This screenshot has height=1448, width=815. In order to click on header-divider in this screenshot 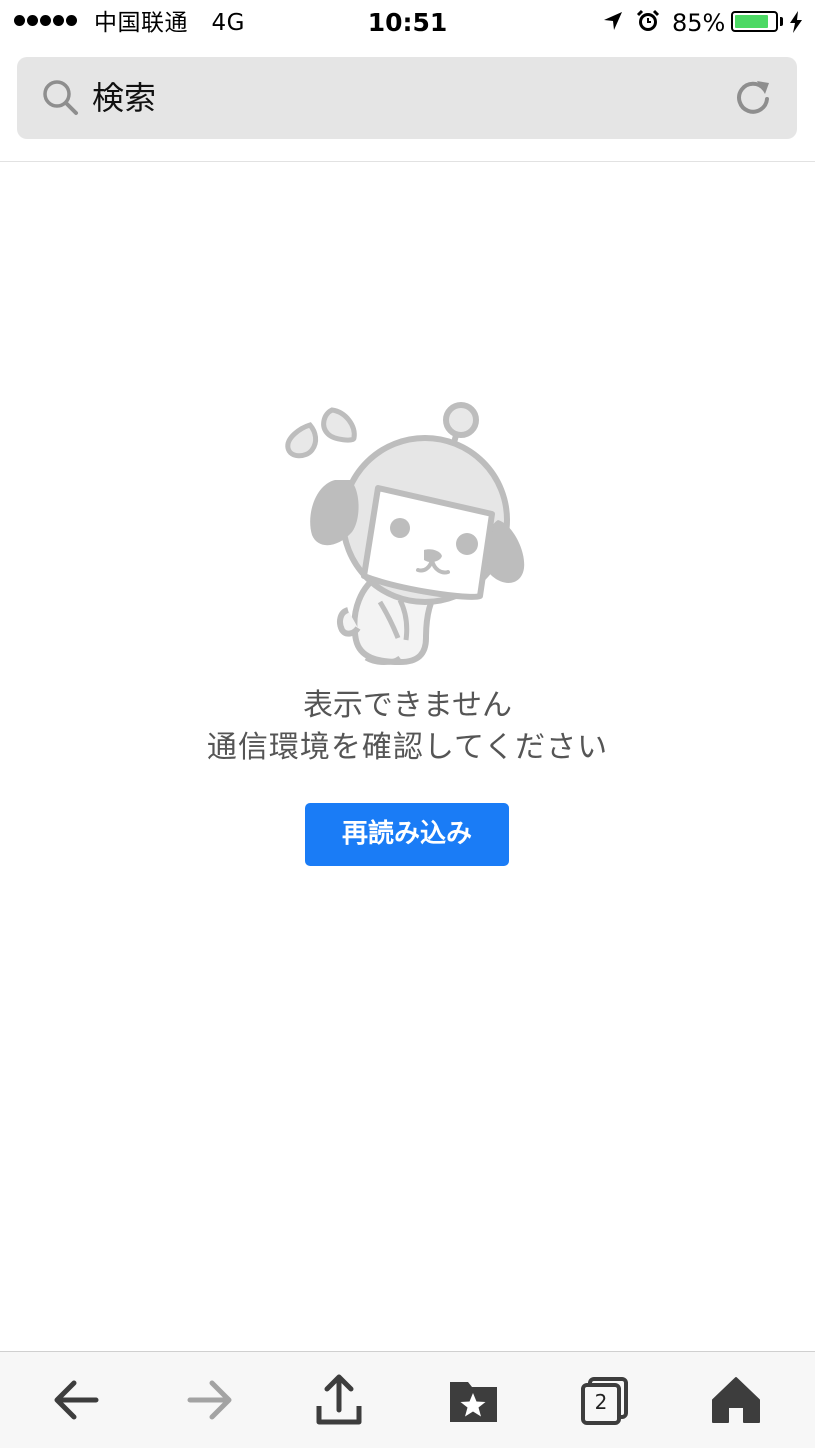, I will do `click(407, 161)`.